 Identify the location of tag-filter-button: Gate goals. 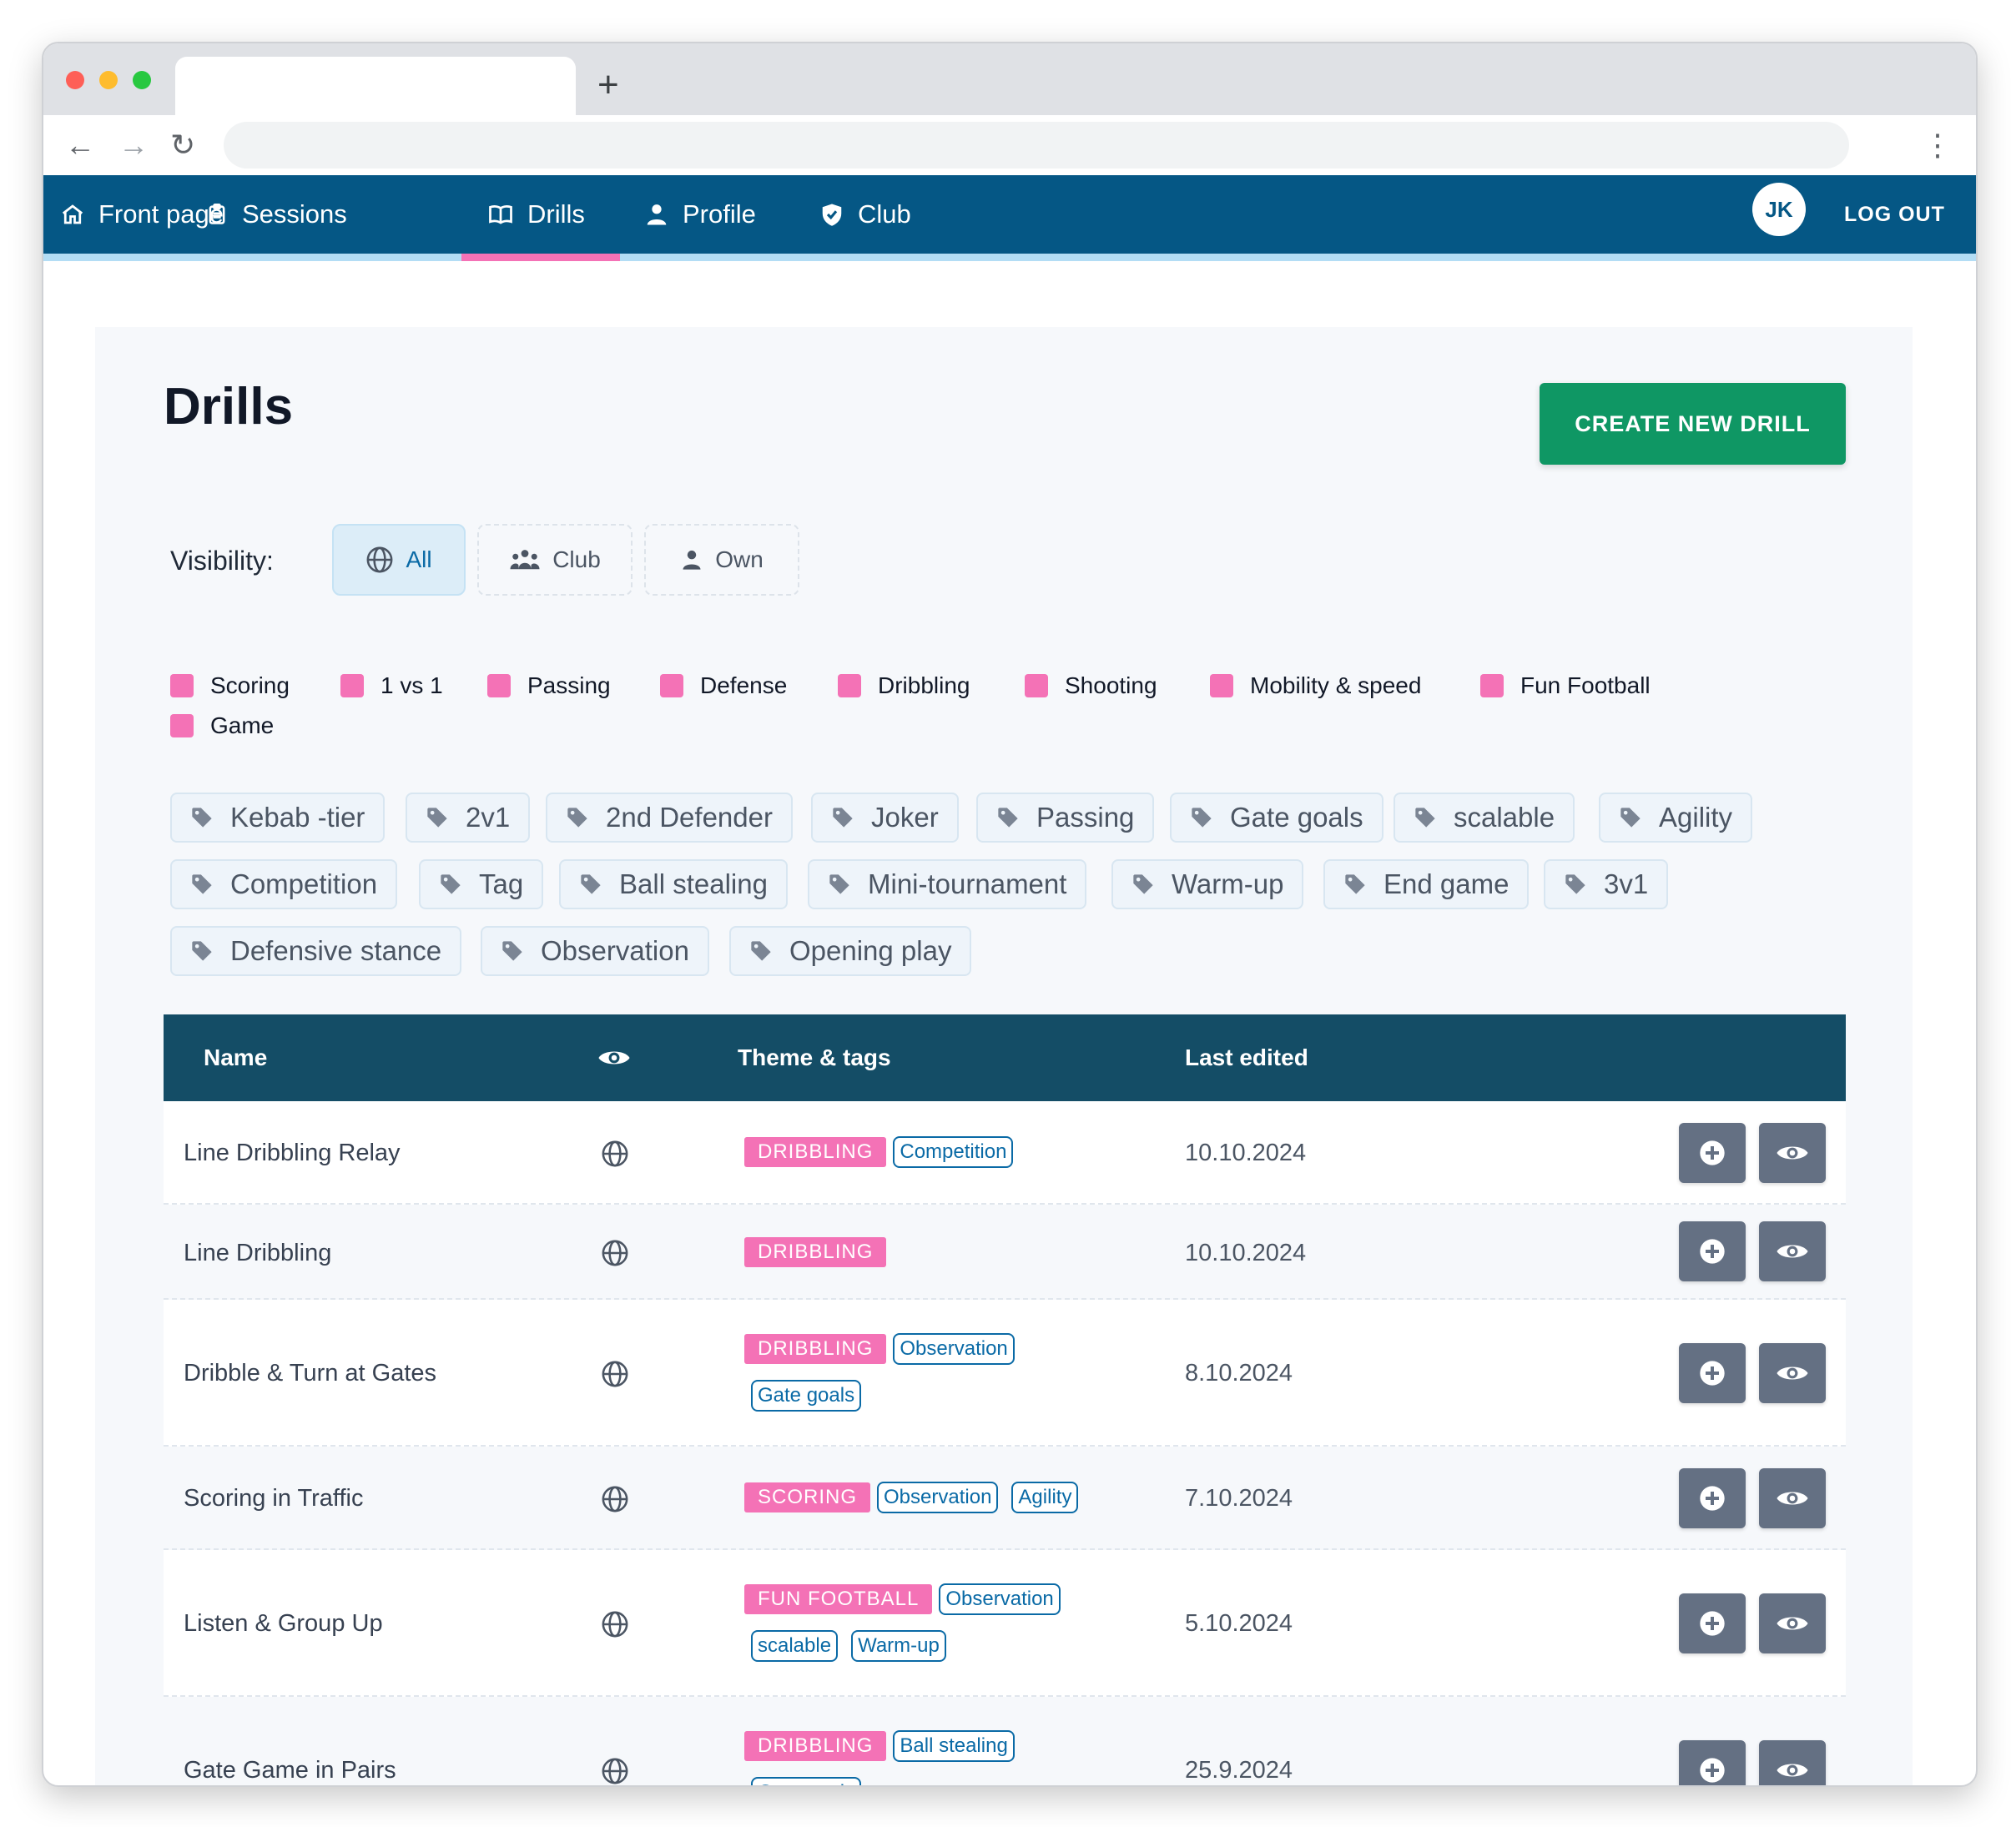
(1276, 818).